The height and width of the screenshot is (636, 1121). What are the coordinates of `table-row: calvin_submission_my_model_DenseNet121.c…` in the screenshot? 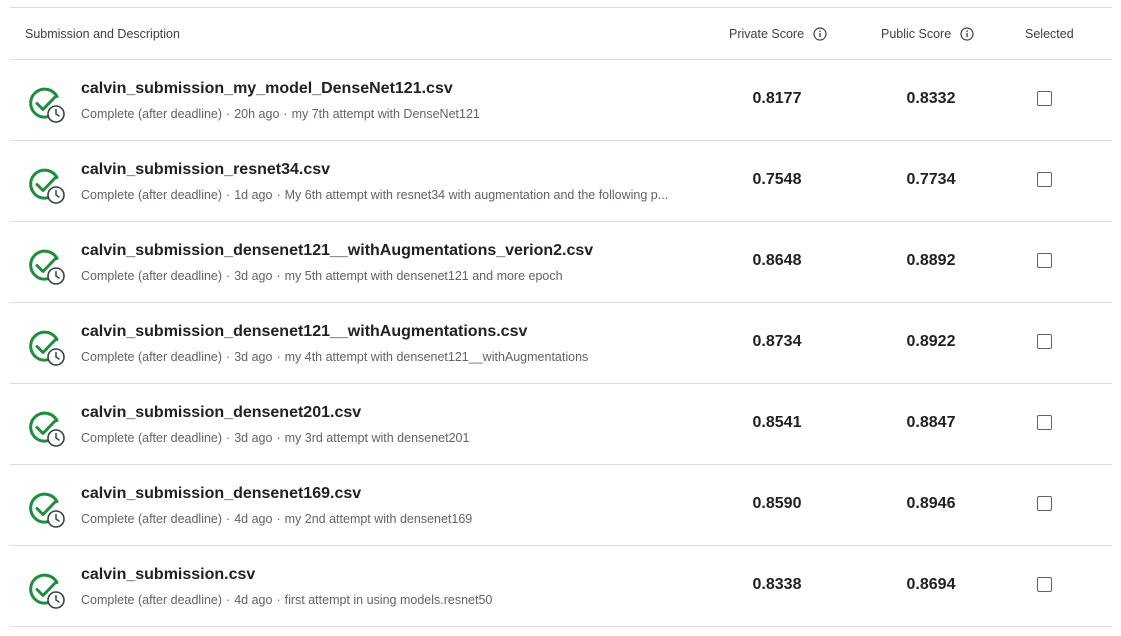 It's located at (561, 100).